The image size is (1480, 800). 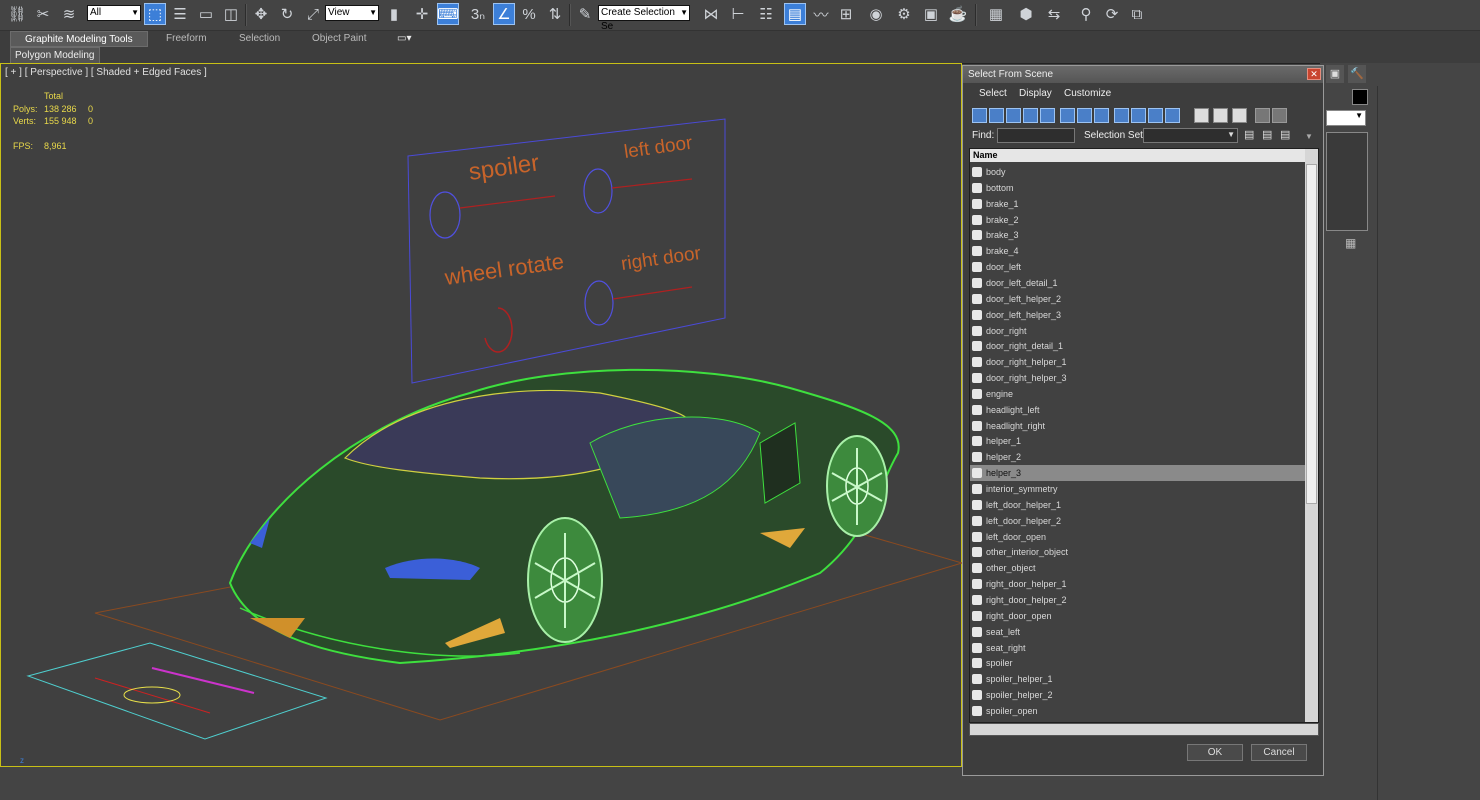 What do you see at coordinates (1220, 115) in the screenshot?
I see `display-none-icon` at bounding box center [1220, 115].